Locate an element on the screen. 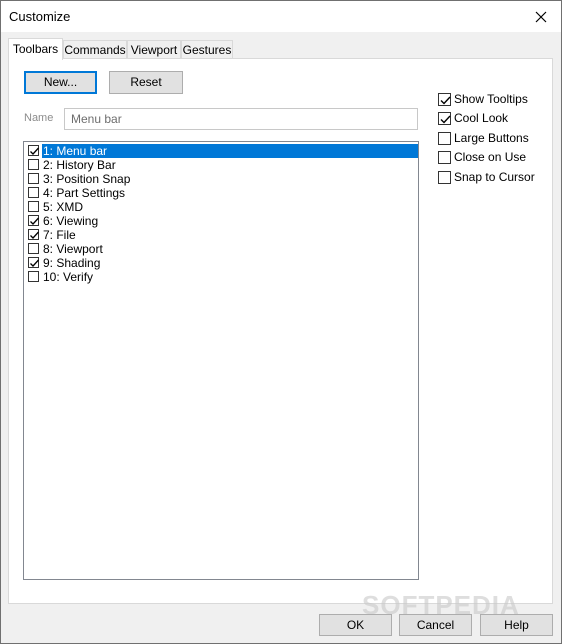 The width and height of the screenshot is (562, 644). list-item: 10: Verify is located at coordinates (221, 277).